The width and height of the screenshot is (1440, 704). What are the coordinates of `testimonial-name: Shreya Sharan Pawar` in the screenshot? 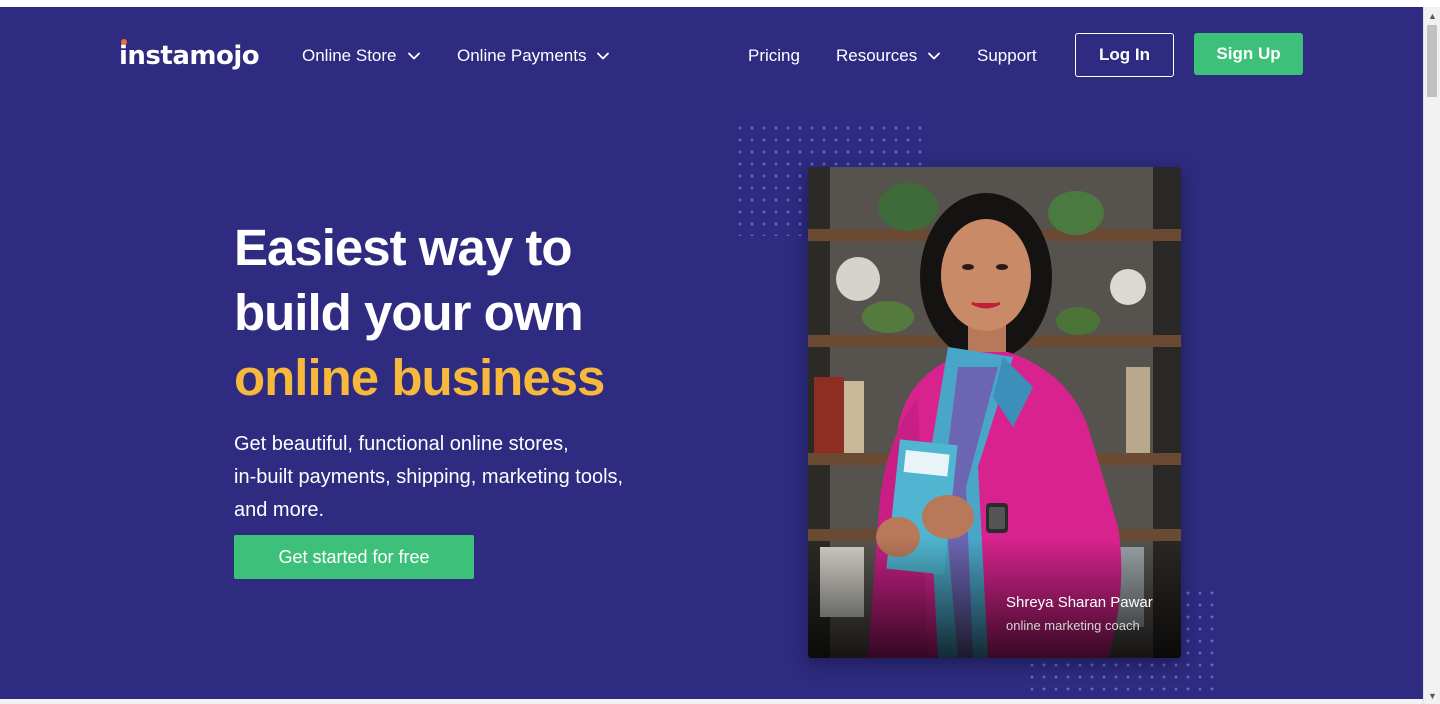 It's located at (1079, 602).